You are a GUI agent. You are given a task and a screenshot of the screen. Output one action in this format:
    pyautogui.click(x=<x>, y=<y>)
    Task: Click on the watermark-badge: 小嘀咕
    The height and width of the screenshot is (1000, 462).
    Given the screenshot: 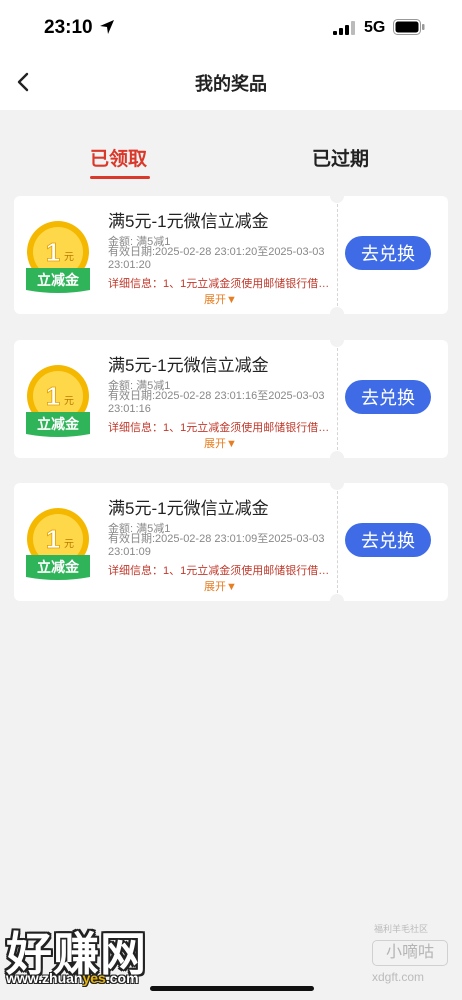 What is the action you would take?
    pyautogui.click(x=410, y=953)
    